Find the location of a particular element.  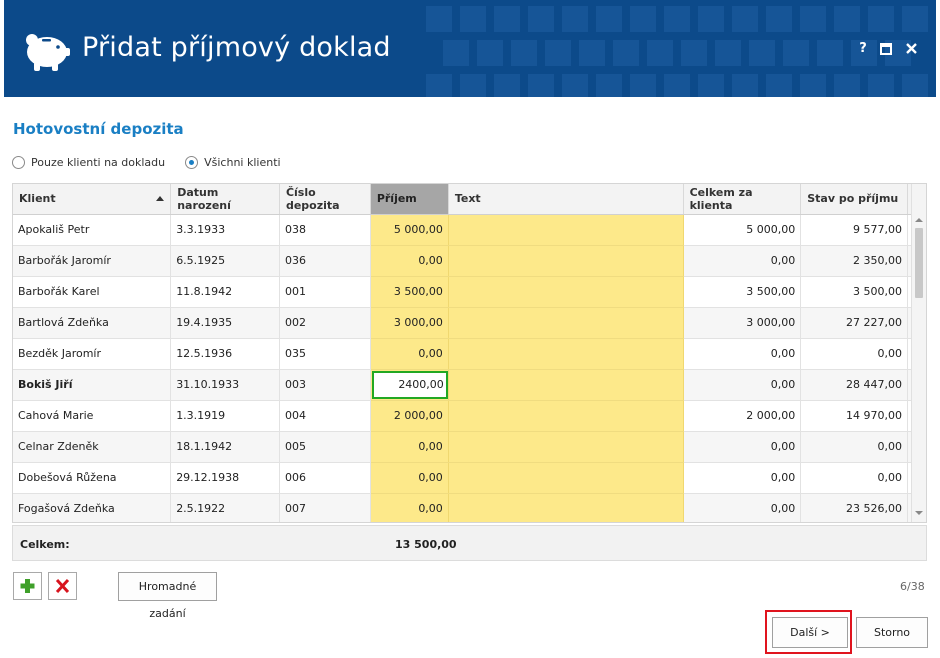

piggy-bank-icon is located at coordinates (48, 52).